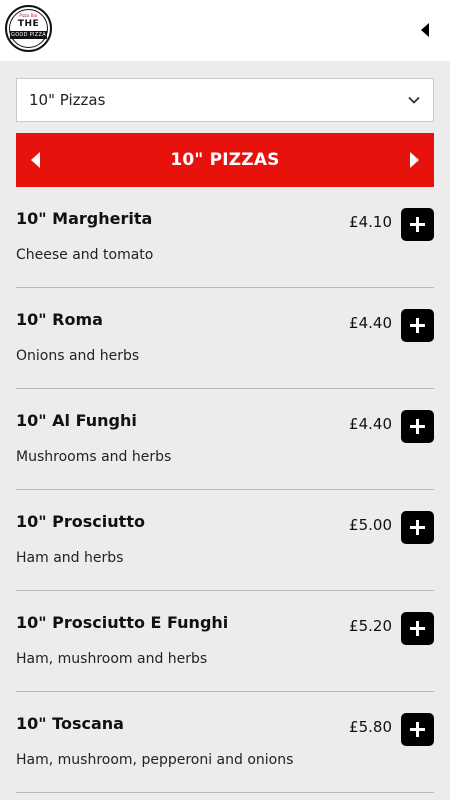 The image size is (450, 800). What do you see at coordinates (70, 723) in the screenshot?
I see `menu-item-name: 10" Toscana` at bounding box center [70, 723].